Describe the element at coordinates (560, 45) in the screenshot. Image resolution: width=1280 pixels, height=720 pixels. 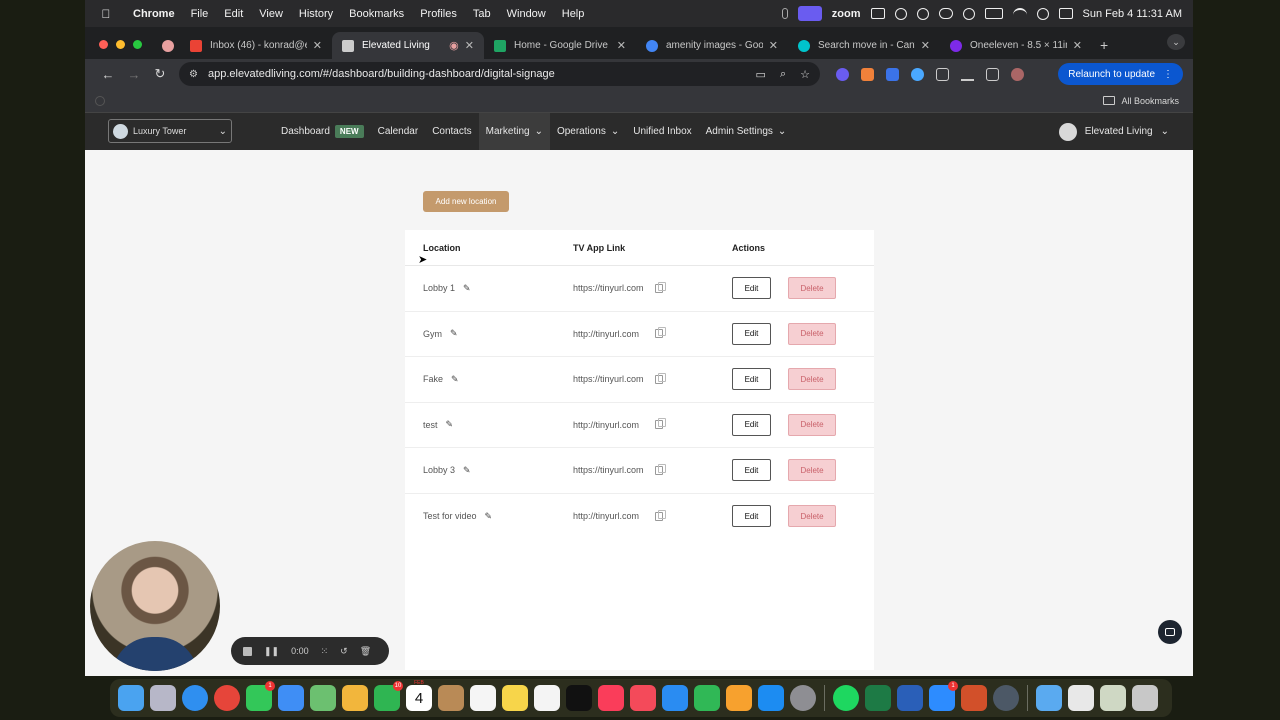
I see `tab-google-drive: Home - Google Drive ✕` at that location.